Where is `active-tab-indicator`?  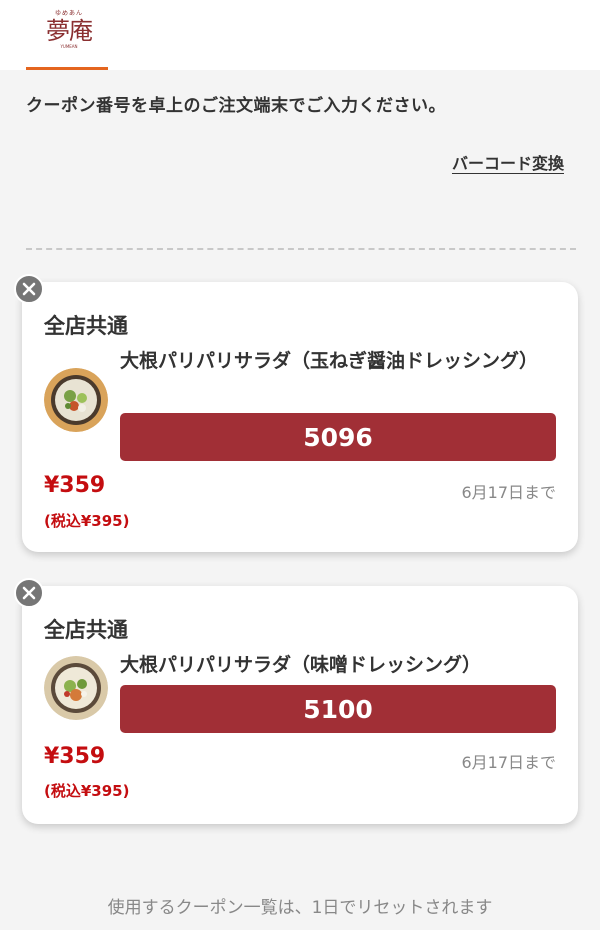 active-tab-indicator is located at coordinates (67, 68).